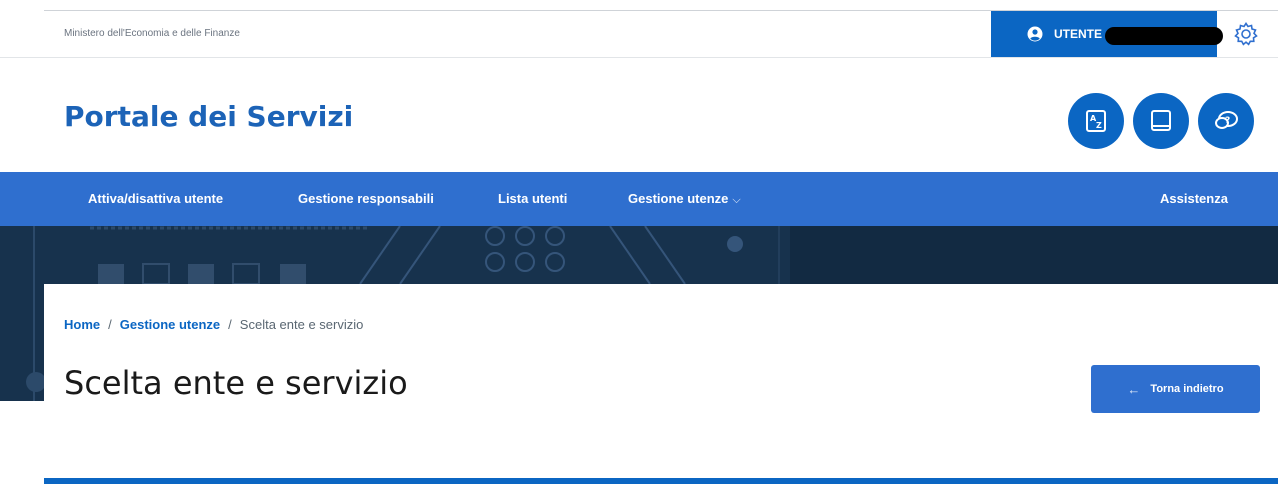 The height and width of the screenshot is (484, 1278). I want to click on nav-item-gestione-responsabili: Gestione responsabili, so click(366, 198).